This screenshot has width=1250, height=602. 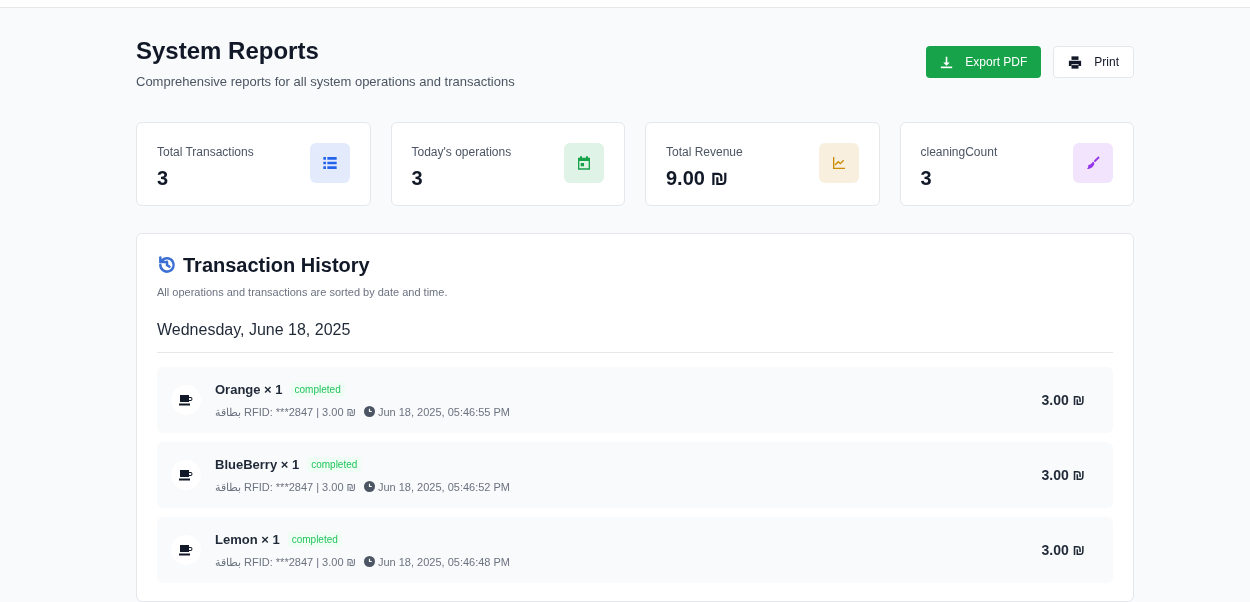 What do you see at coordinates (1075, 62) in the screenshot?
I see `printer-icon` at bounding box center [1075, 62].